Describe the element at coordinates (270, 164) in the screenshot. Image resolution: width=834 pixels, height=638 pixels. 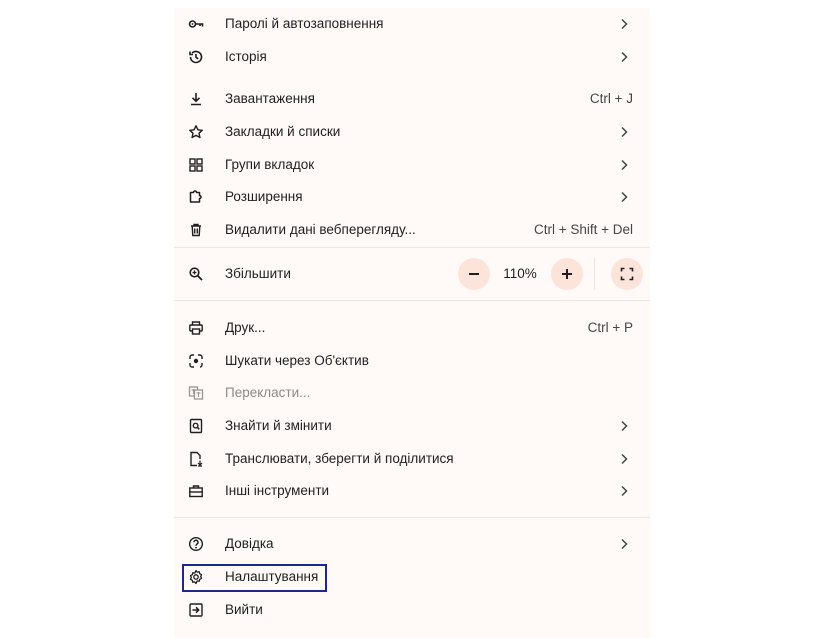
I see `menu-item-label: Групи вкладок` at that location.